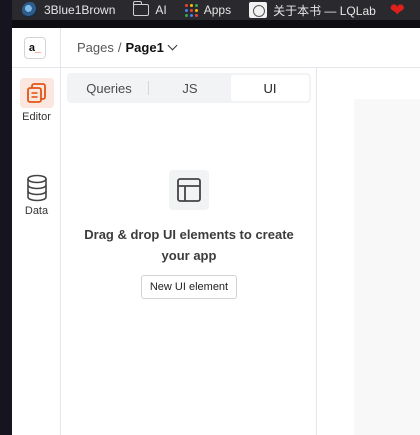 The height and width of the screenshot is (435, 420). I want to click on new-ui-element-button: New UI element, so click(189, 287).